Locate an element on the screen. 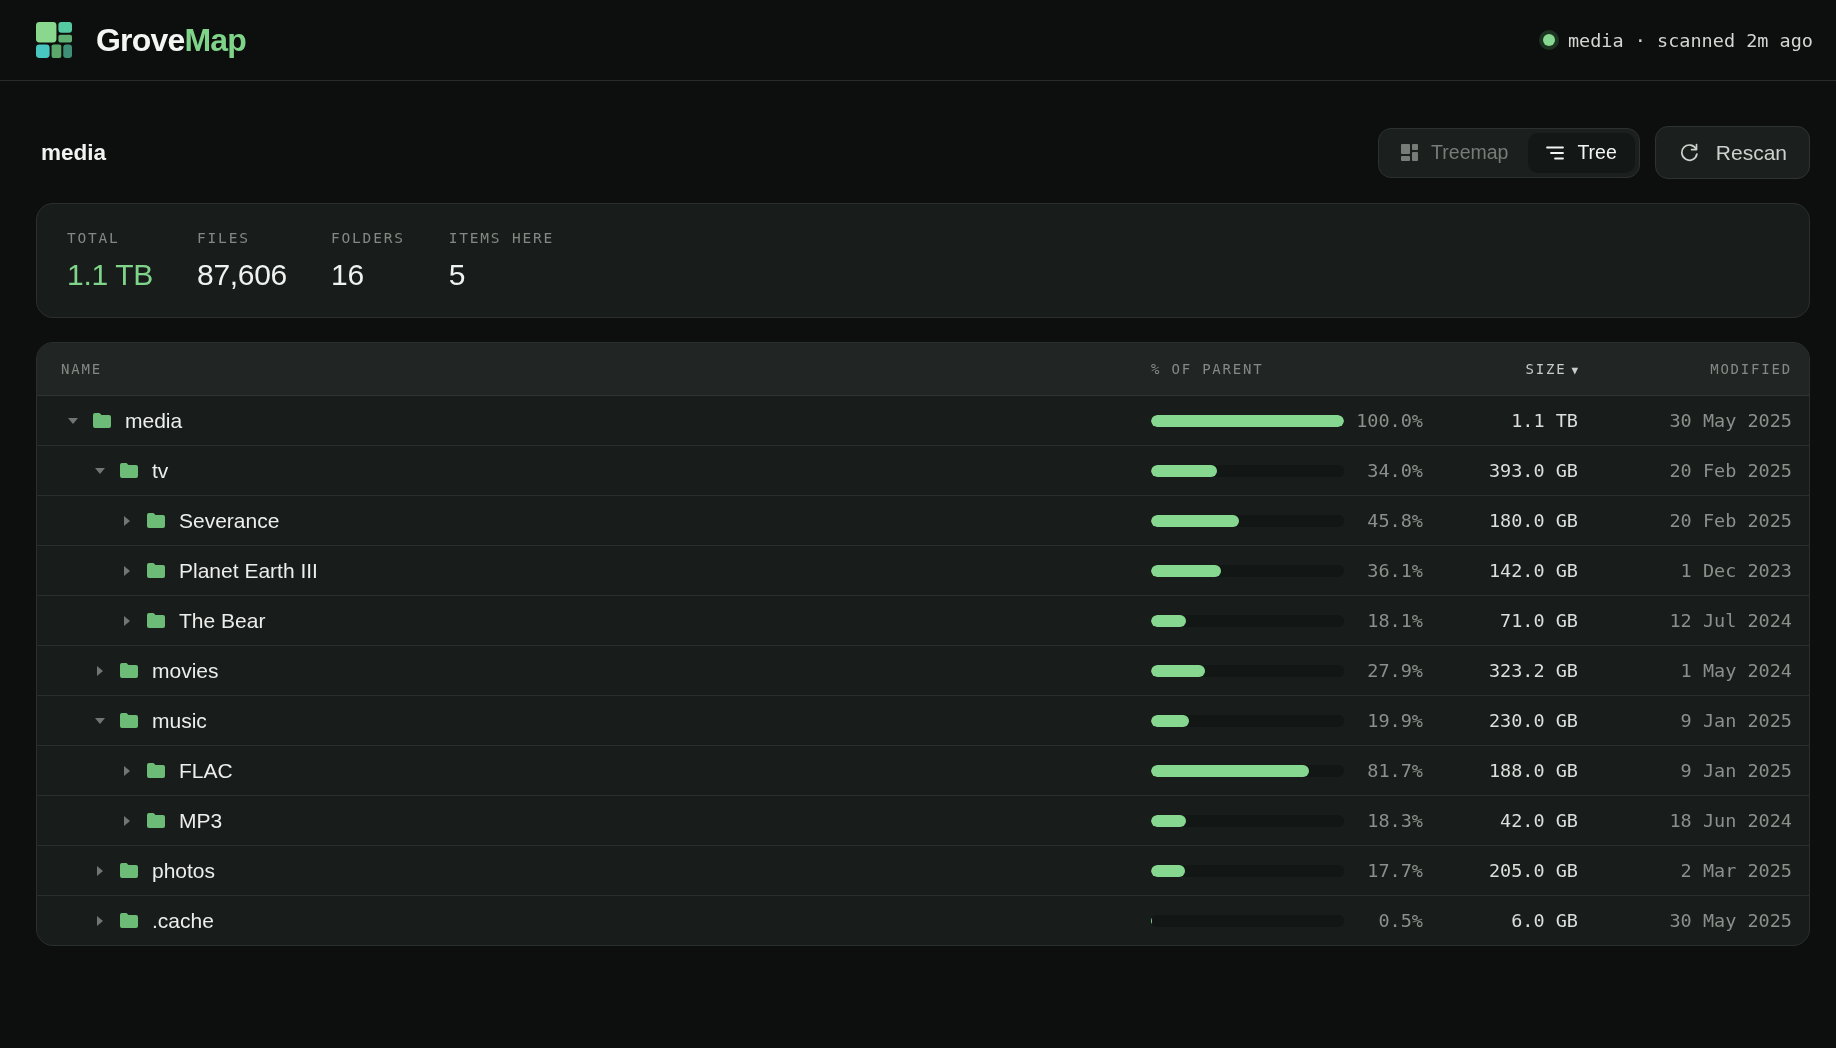 The height and width of the screenshot is (1048, 1836). stat-value: 87,606 is located at coordinates (242, 275).